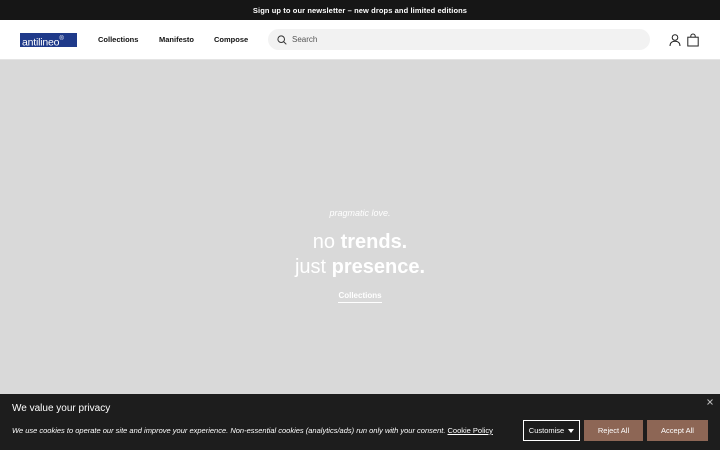  What do you see at coordinates (613, 430) in the screenshot?
I see `reject-all-button: Reject All` at bounding box center [613, 430].